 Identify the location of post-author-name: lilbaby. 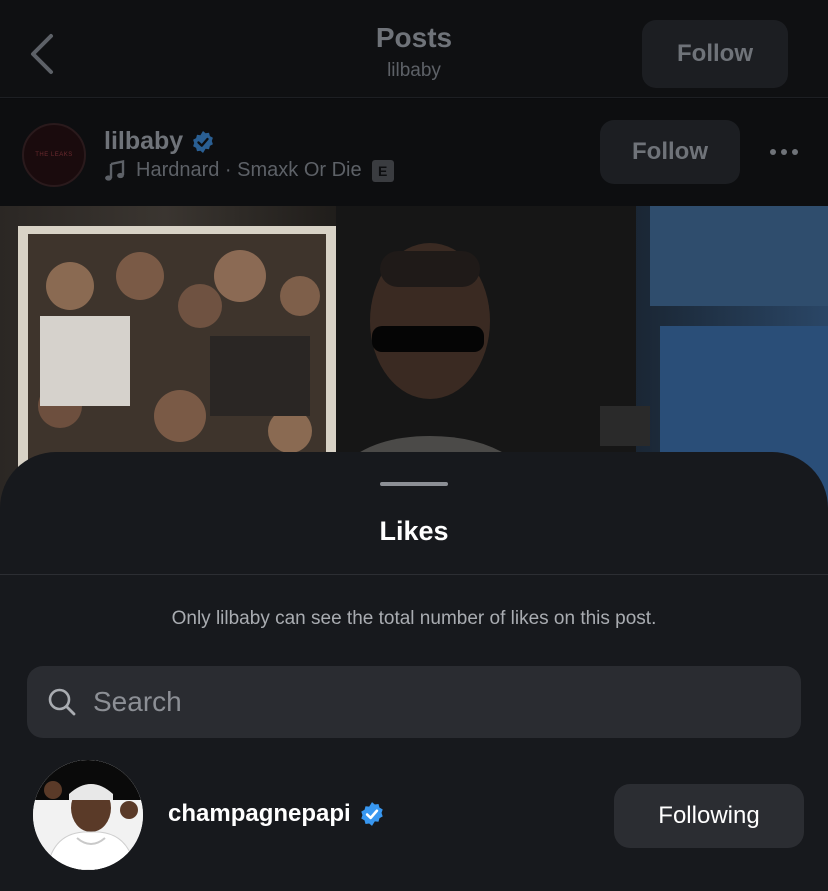
(159, 141).